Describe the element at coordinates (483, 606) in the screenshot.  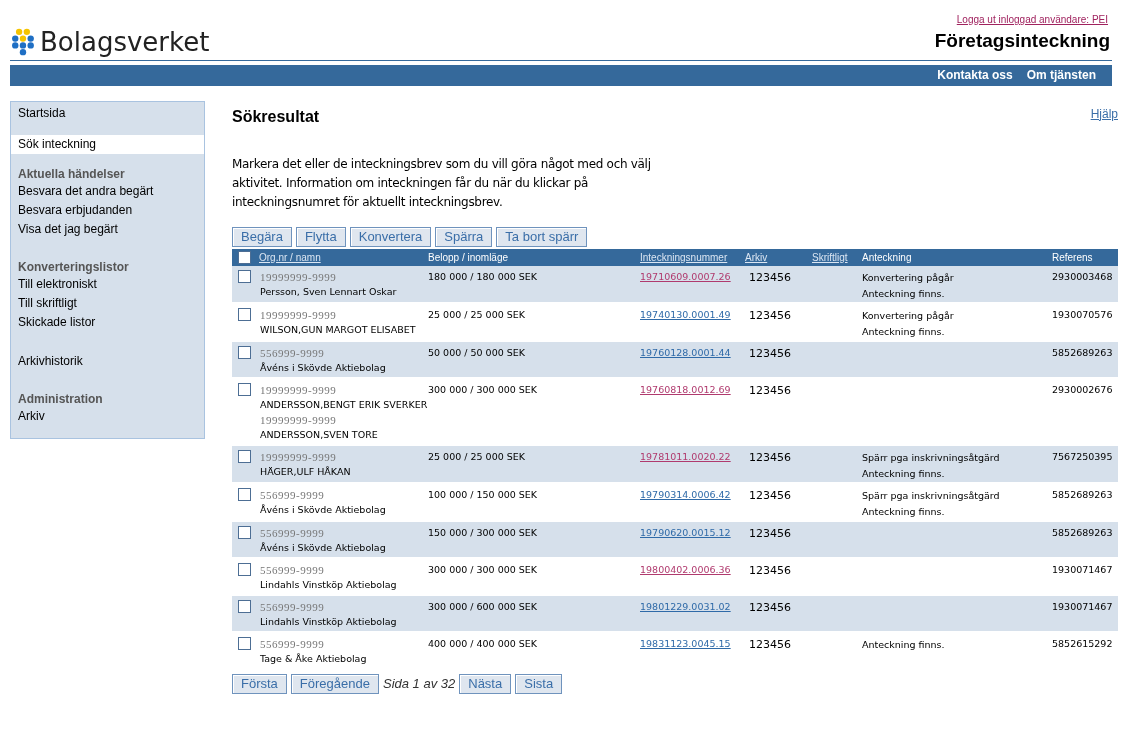
I see `amount-text: 300 000 / 600 000 SEK` at that location.